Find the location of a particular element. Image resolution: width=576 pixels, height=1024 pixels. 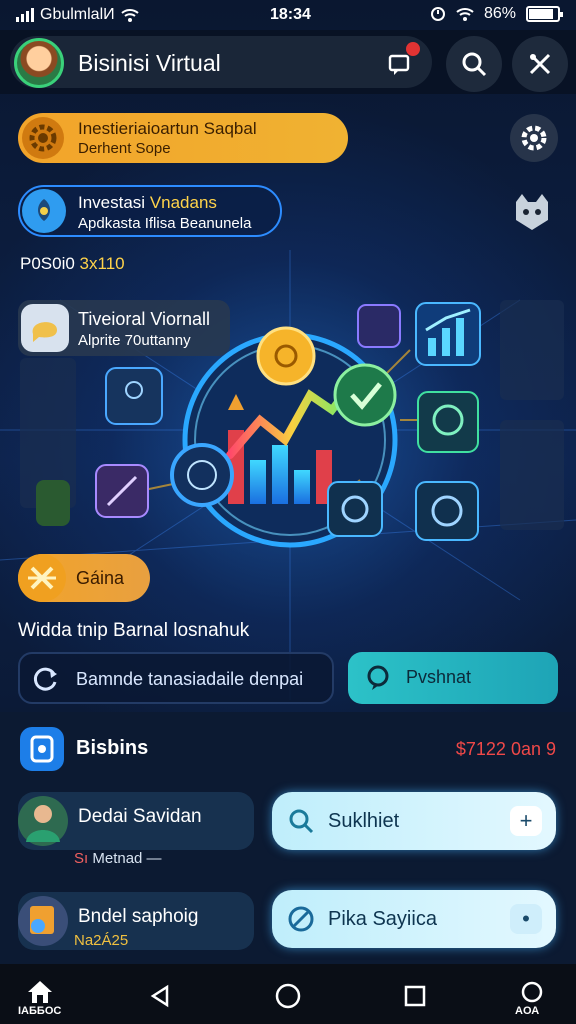

notification-badge is located at coordinates (413, 49).